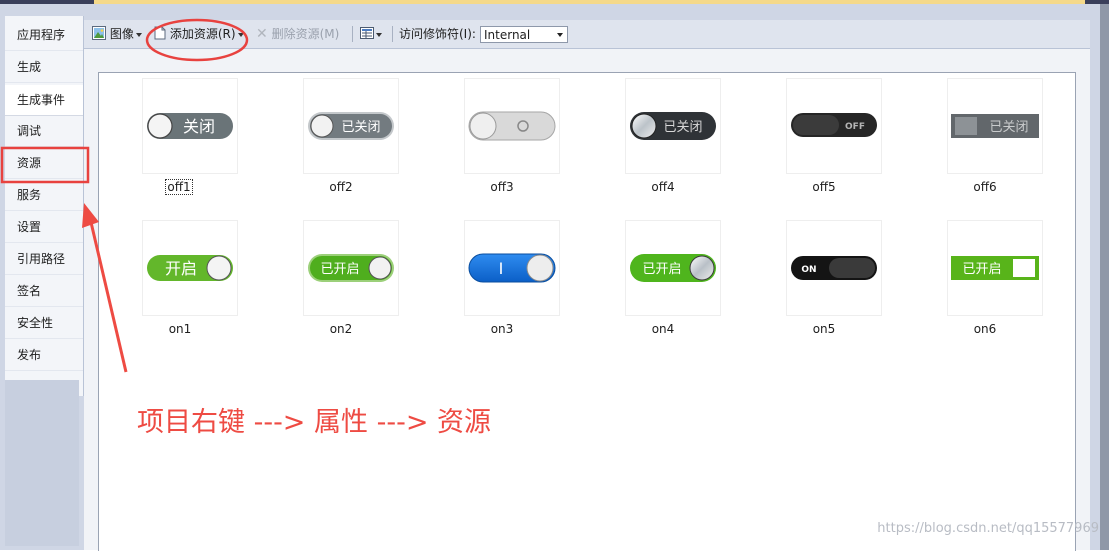  I want to click on resource-thumbnail-on3: I, so click(512, 268).